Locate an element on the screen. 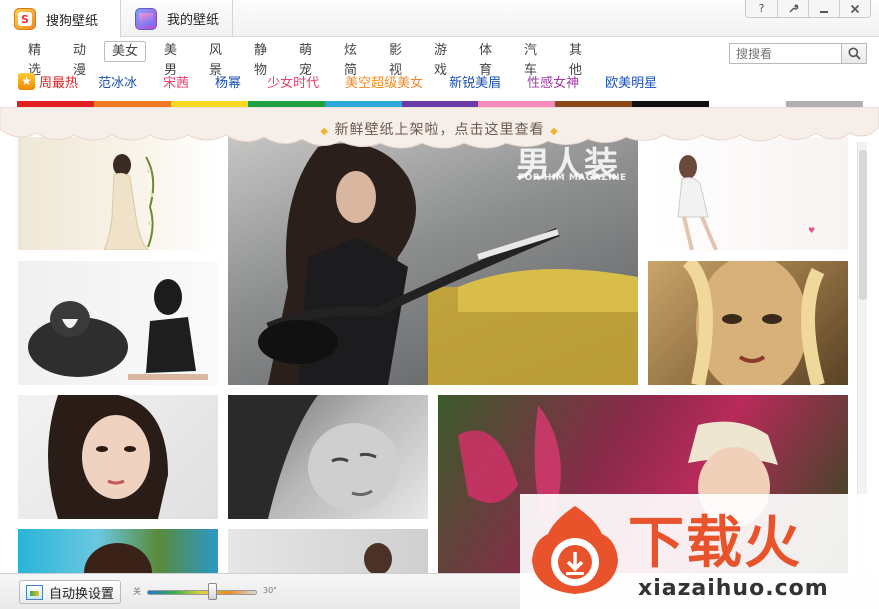 This screenshot has height=609, width=879. tag-item: 宋茜 is located at coordinates (176, 81).